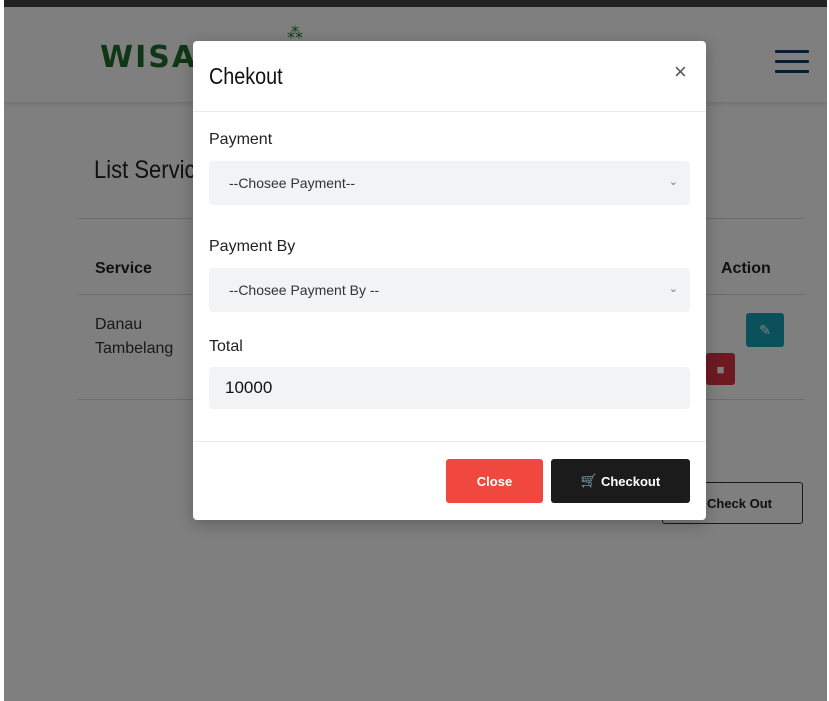 Image resolution: width=829 pixels, height=701 pixels. What do you see at coordinates (226, 346) in the screenshot?
I see `total-label: Total` at bounding box center [226, 346].